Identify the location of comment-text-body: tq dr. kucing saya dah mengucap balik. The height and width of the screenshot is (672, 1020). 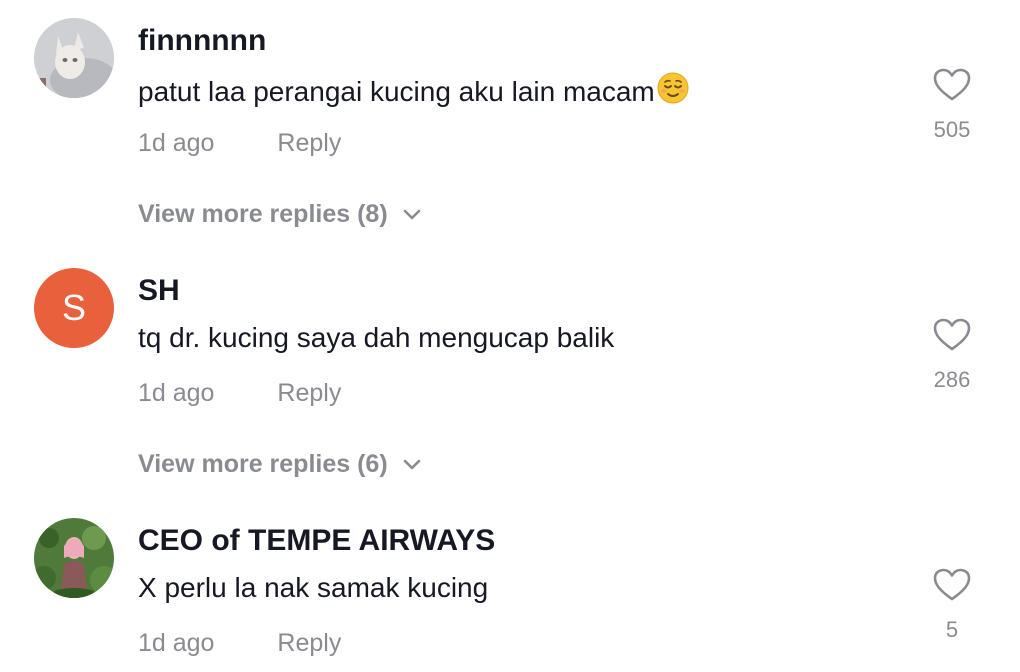
(376, 337).